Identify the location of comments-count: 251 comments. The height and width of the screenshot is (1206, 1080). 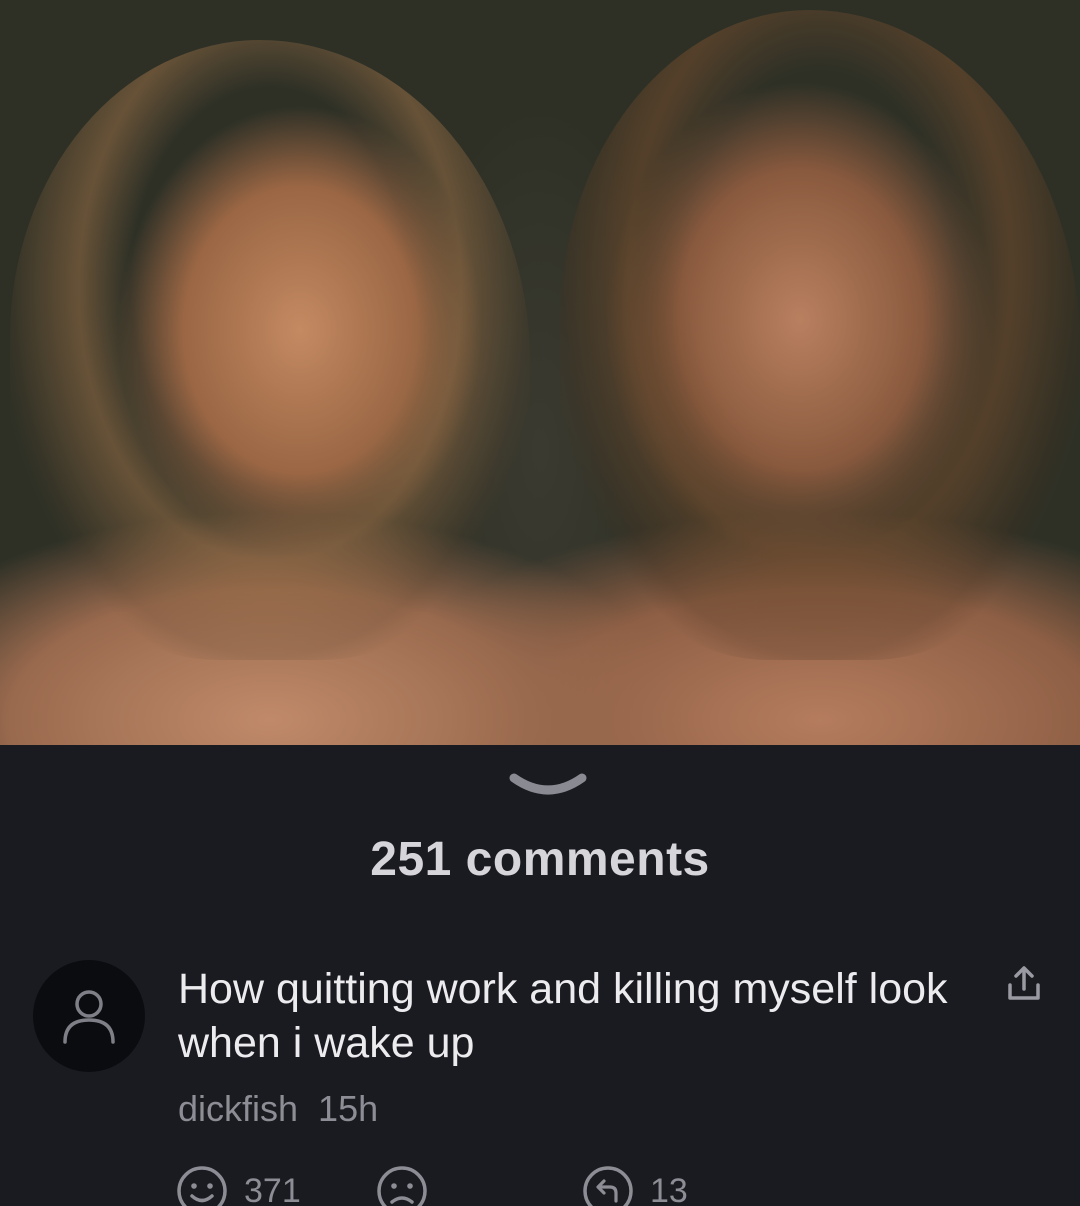
(540, 859).